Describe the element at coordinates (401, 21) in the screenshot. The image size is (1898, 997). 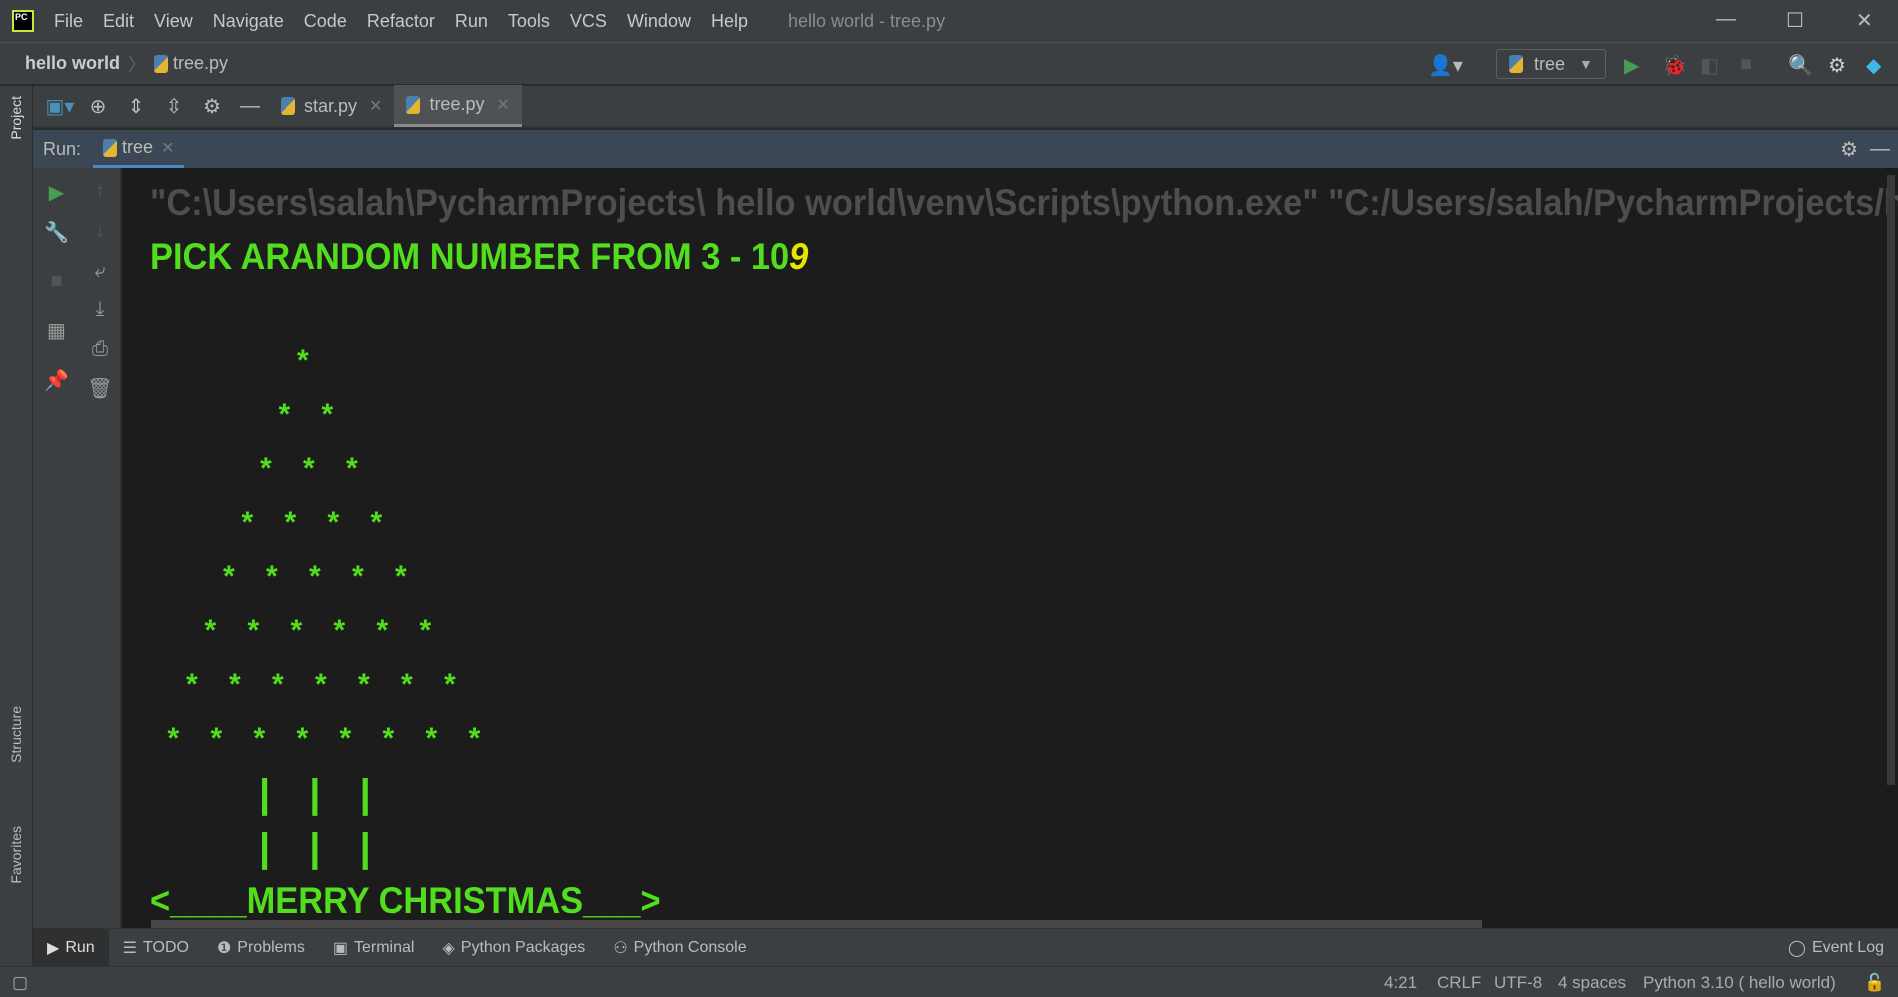
I see `menu-refactor: Refactor` at that location.